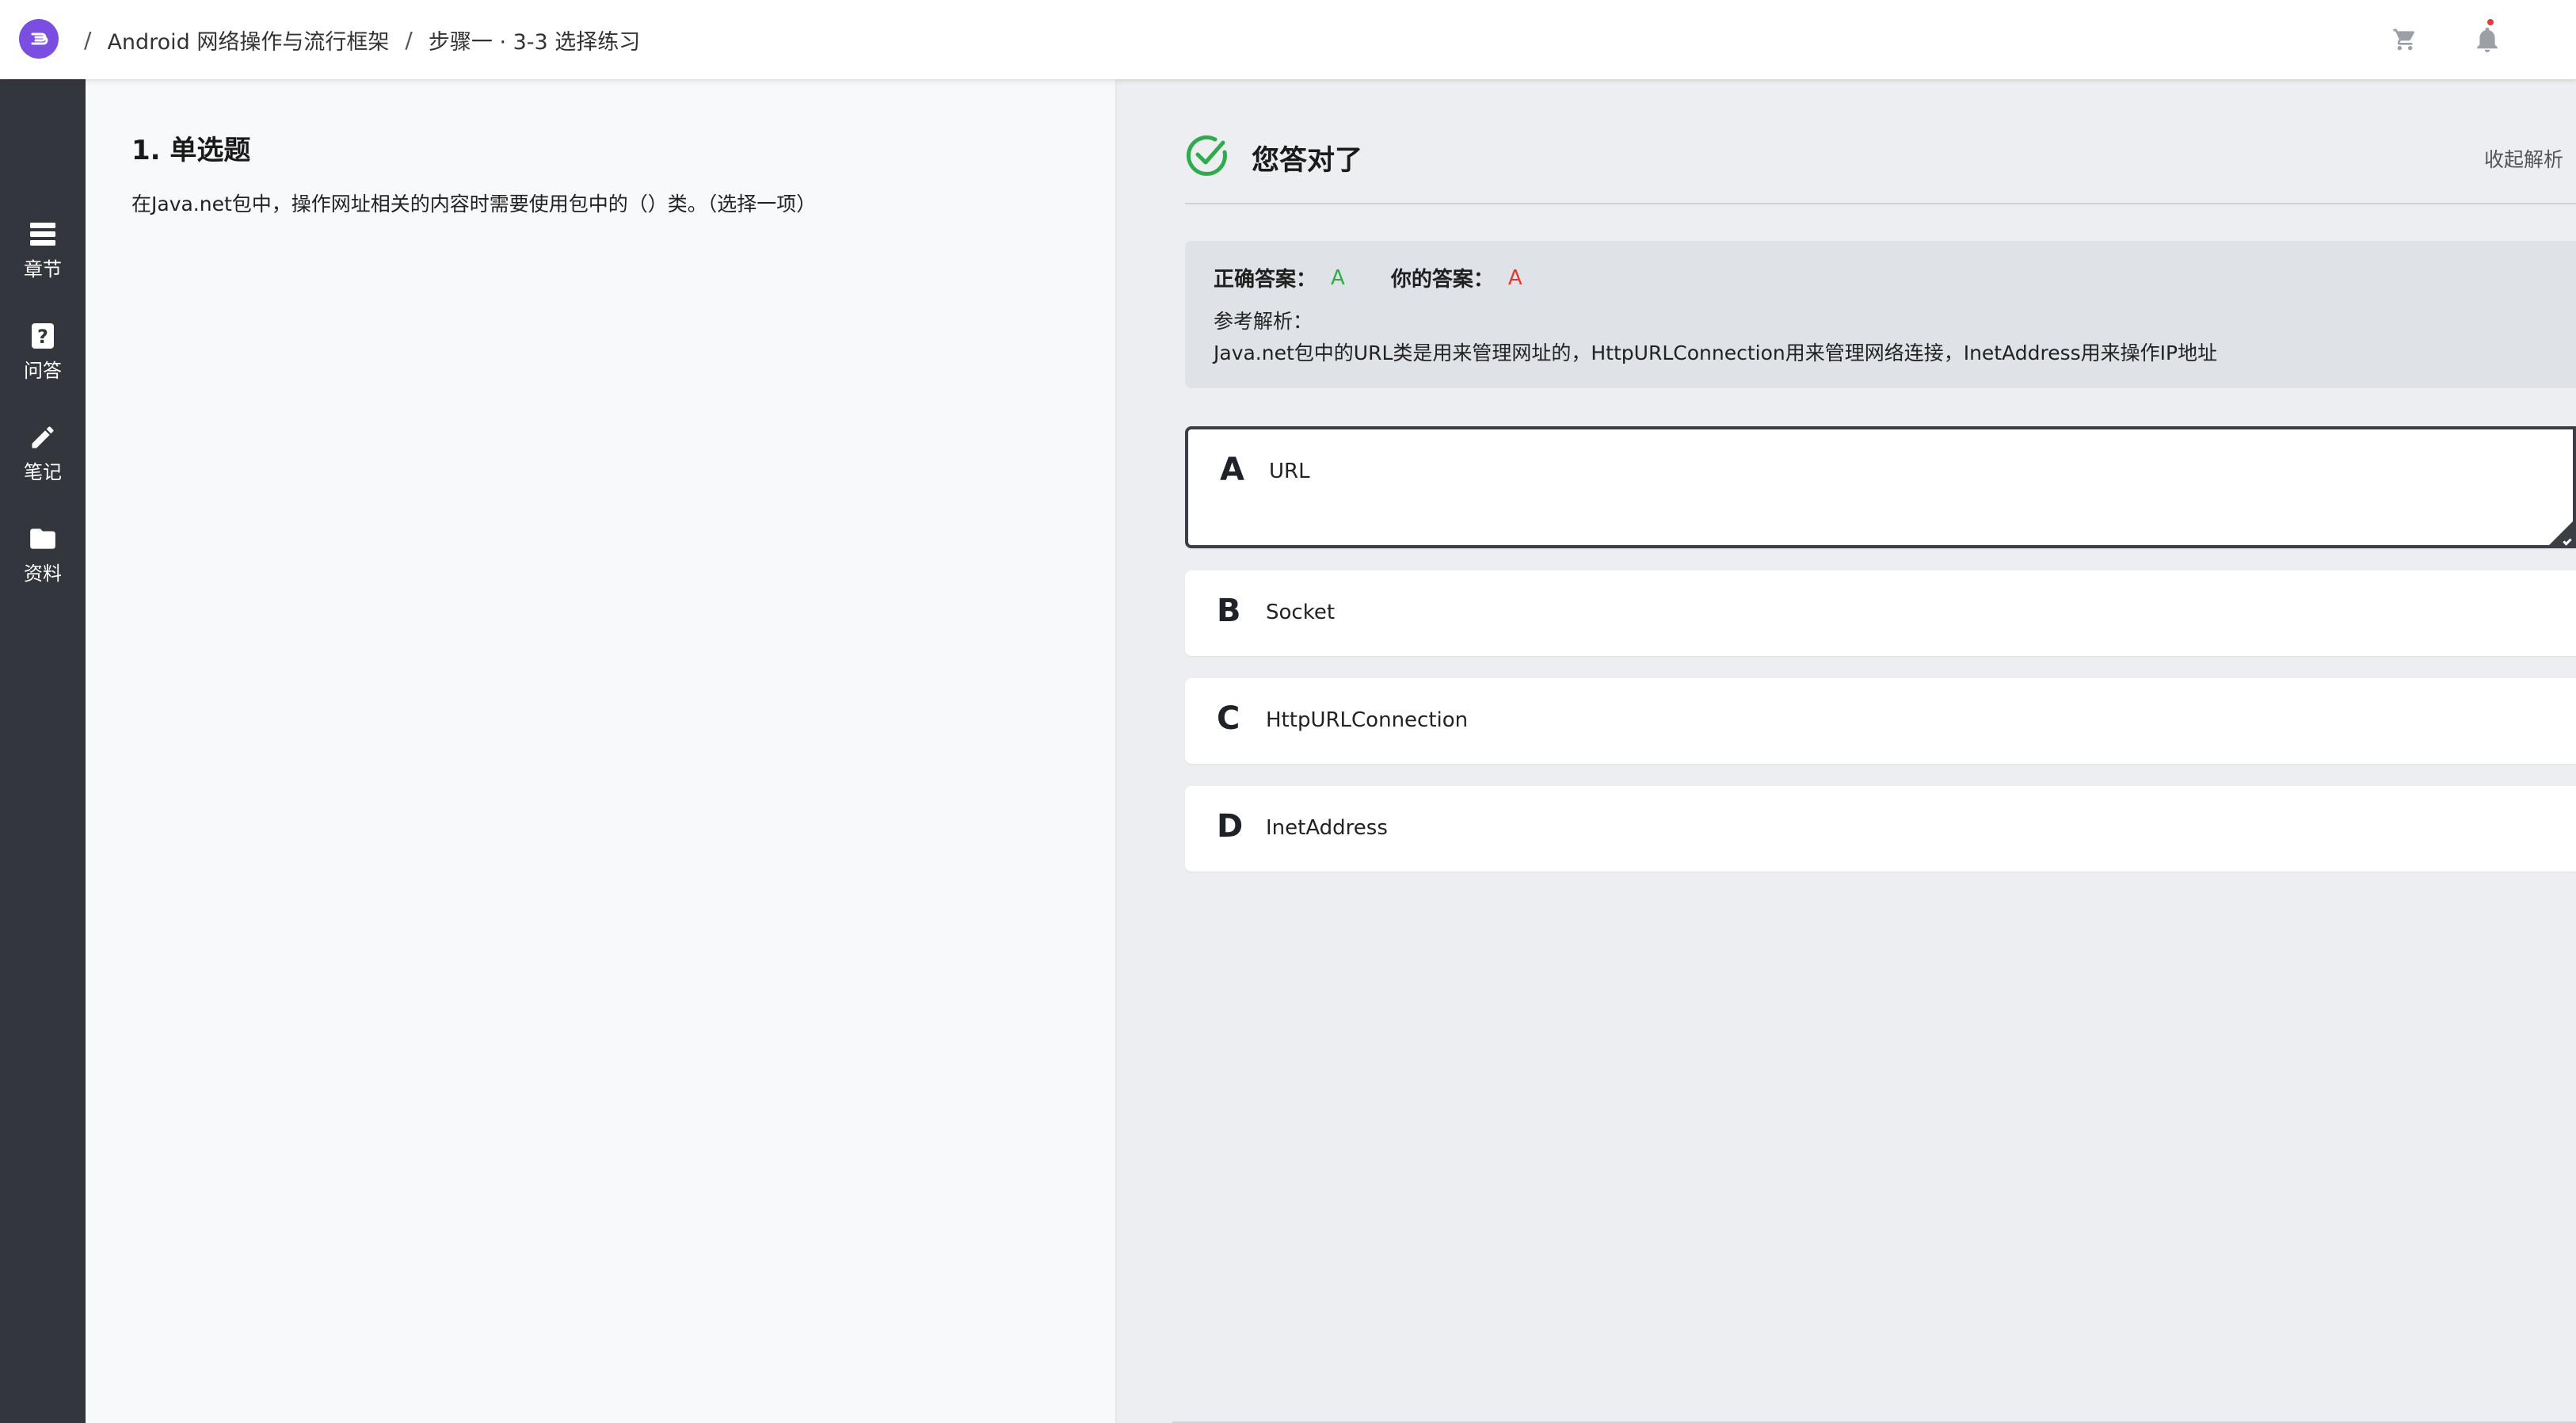  Describe the element at coordinates (1515, 277) in the screenshot. I see `your-answer-value: A` at that location.